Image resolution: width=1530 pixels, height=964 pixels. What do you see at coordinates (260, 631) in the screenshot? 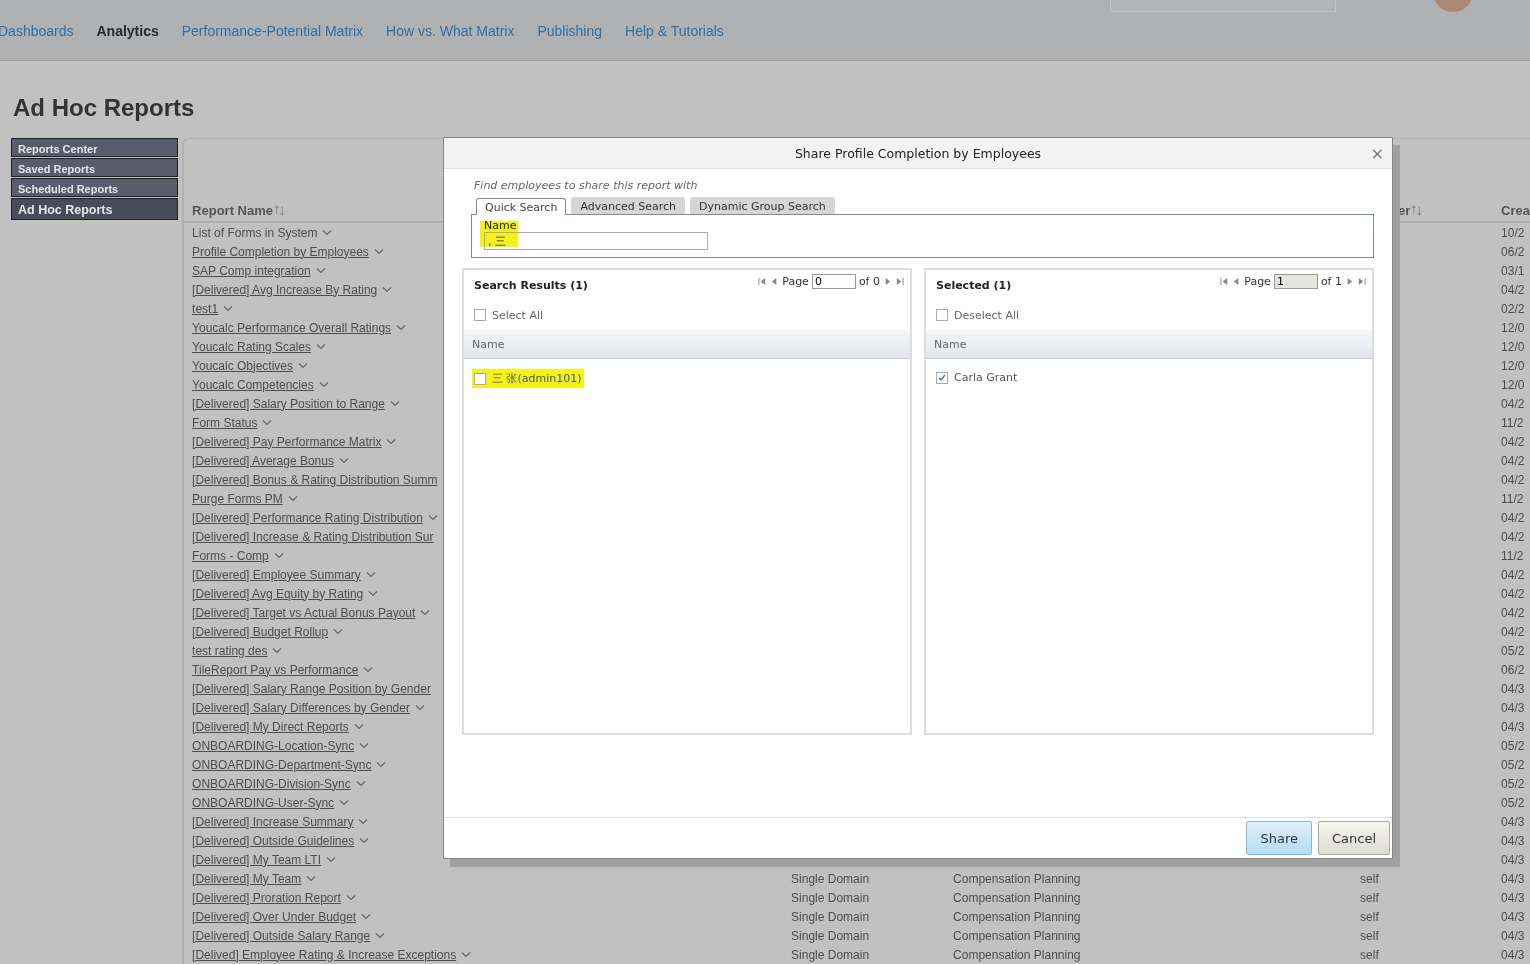
I see `report-link: [Delivered] Budget Rollup` at bounding box center [260, 631].